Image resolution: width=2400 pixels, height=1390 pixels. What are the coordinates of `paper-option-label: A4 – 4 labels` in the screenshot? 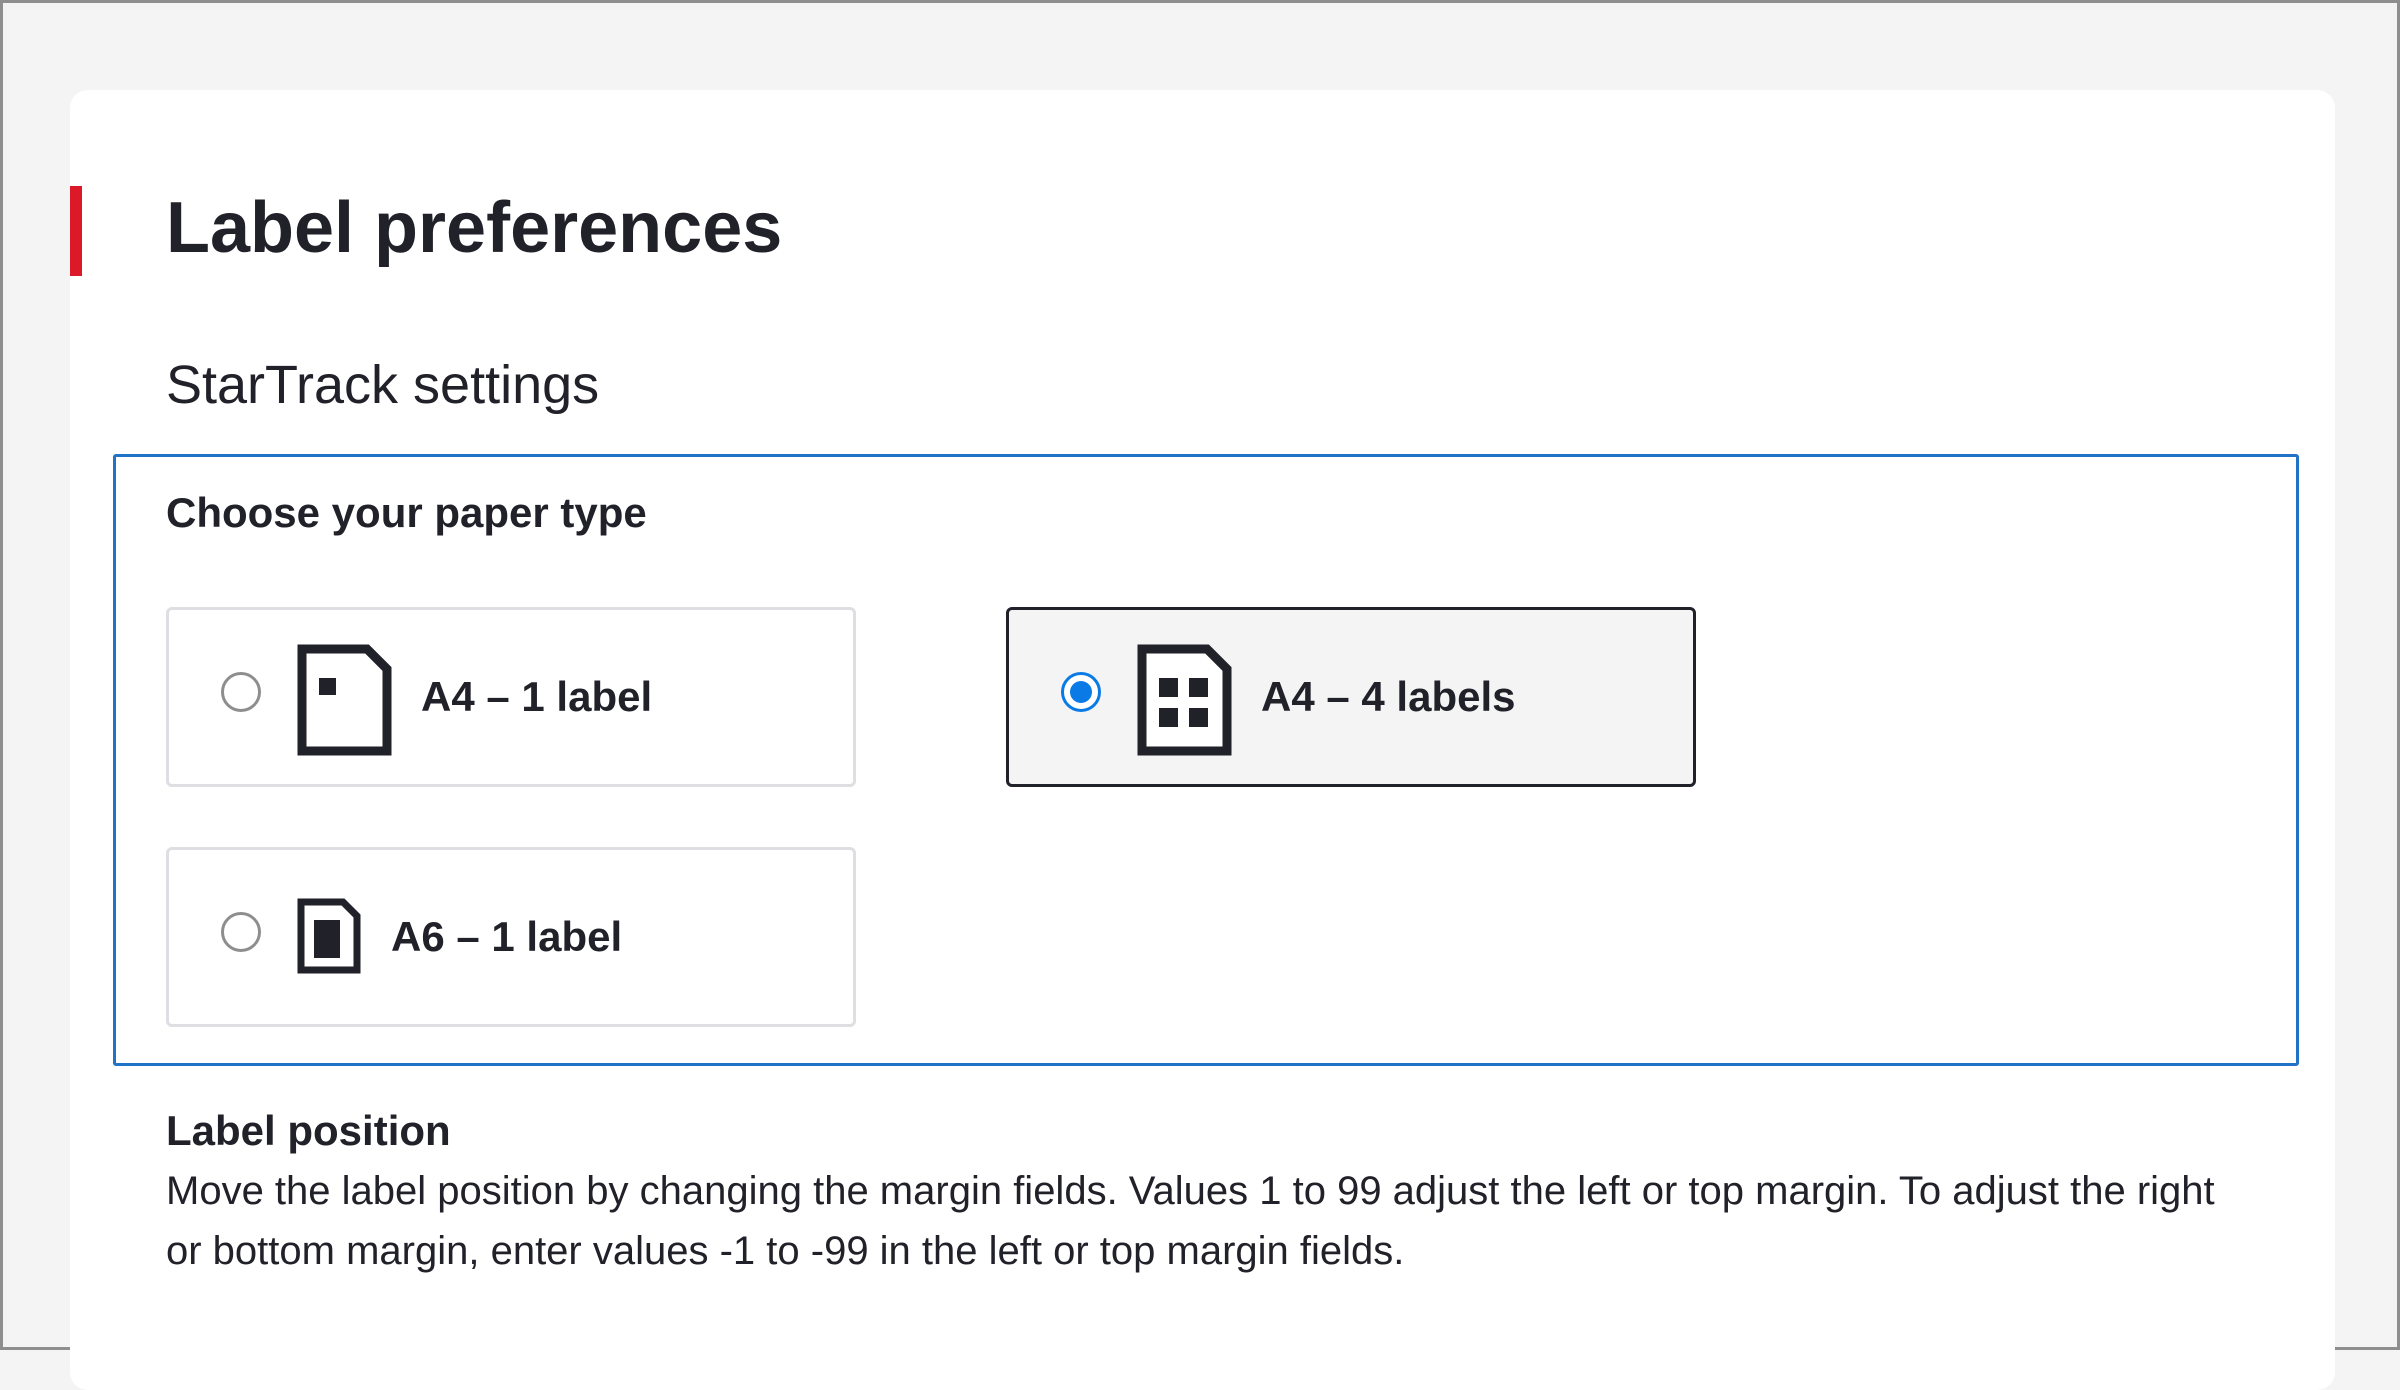 It's located at (1388, 696).